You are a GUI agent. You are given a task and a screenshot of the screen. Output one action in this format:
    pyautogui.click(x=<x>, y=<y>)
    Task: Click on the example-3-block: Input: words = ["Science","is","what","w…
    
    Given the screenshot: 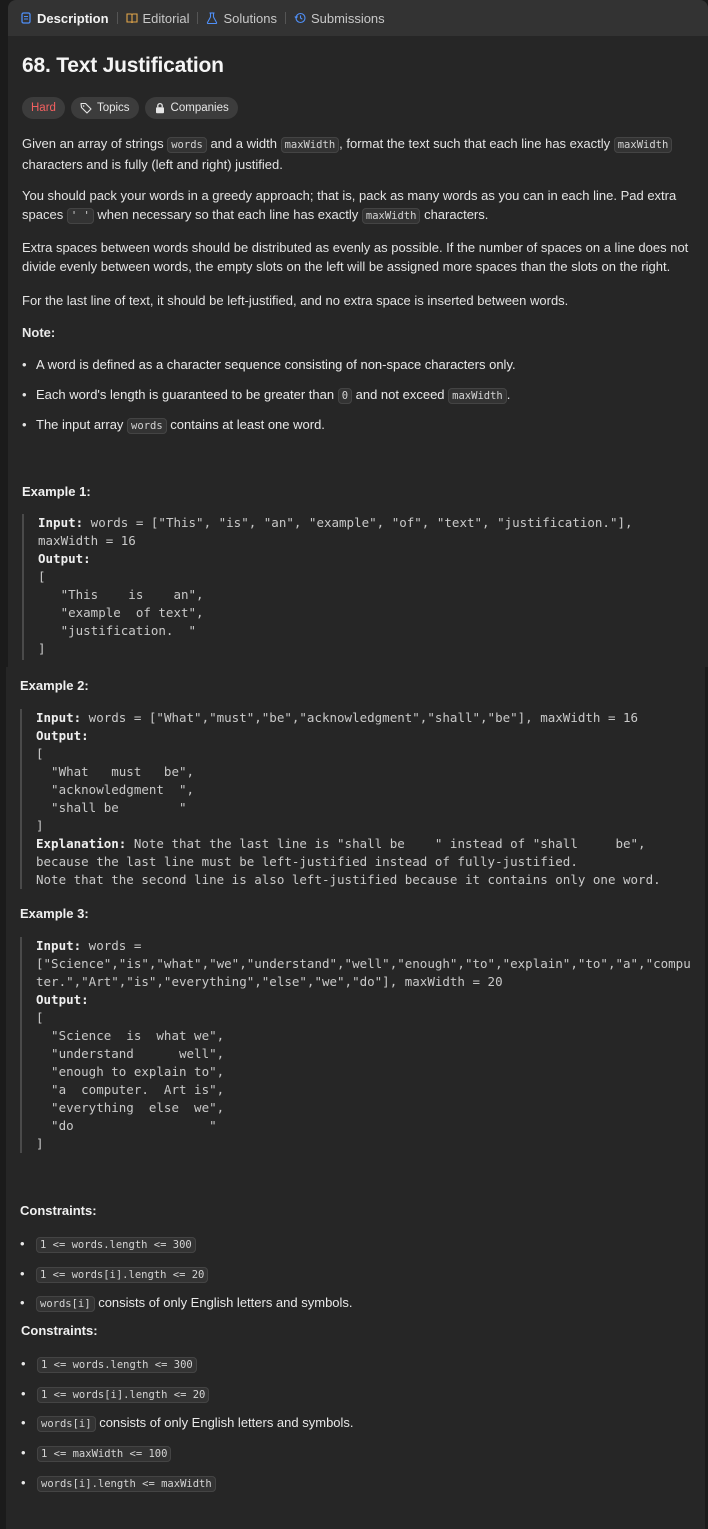 What is the action you would take?
    pyautogui.click(x=355, y=1045)
    